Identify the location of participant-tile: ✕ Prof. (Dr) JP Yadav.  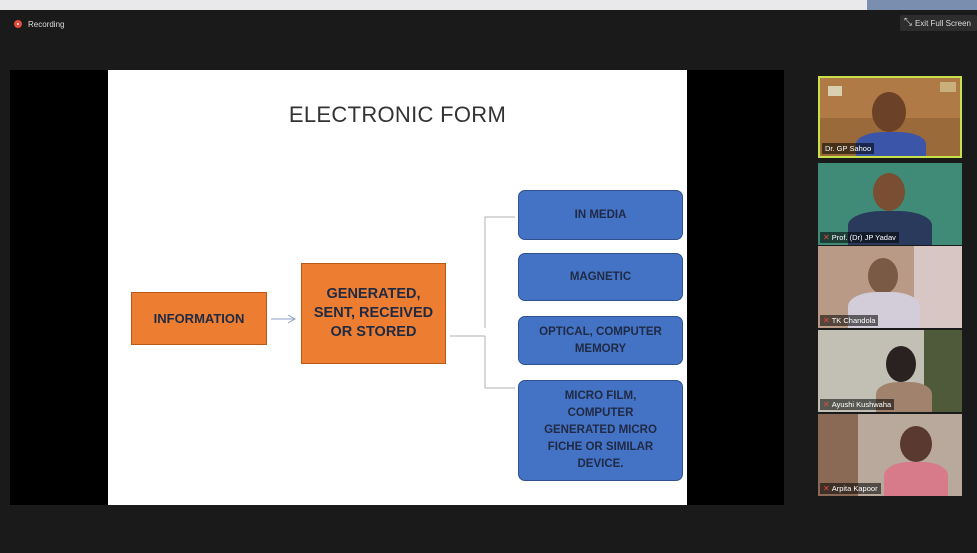
(890, 204).